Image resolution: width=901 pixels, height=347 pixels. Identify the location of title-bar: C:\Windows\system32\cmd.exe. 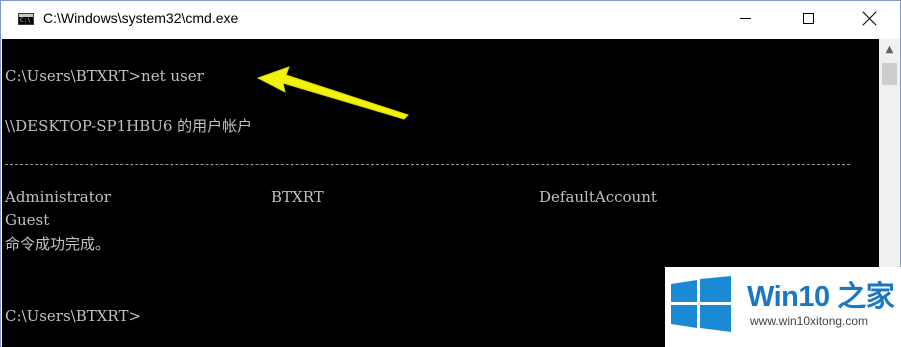
(450, 20).